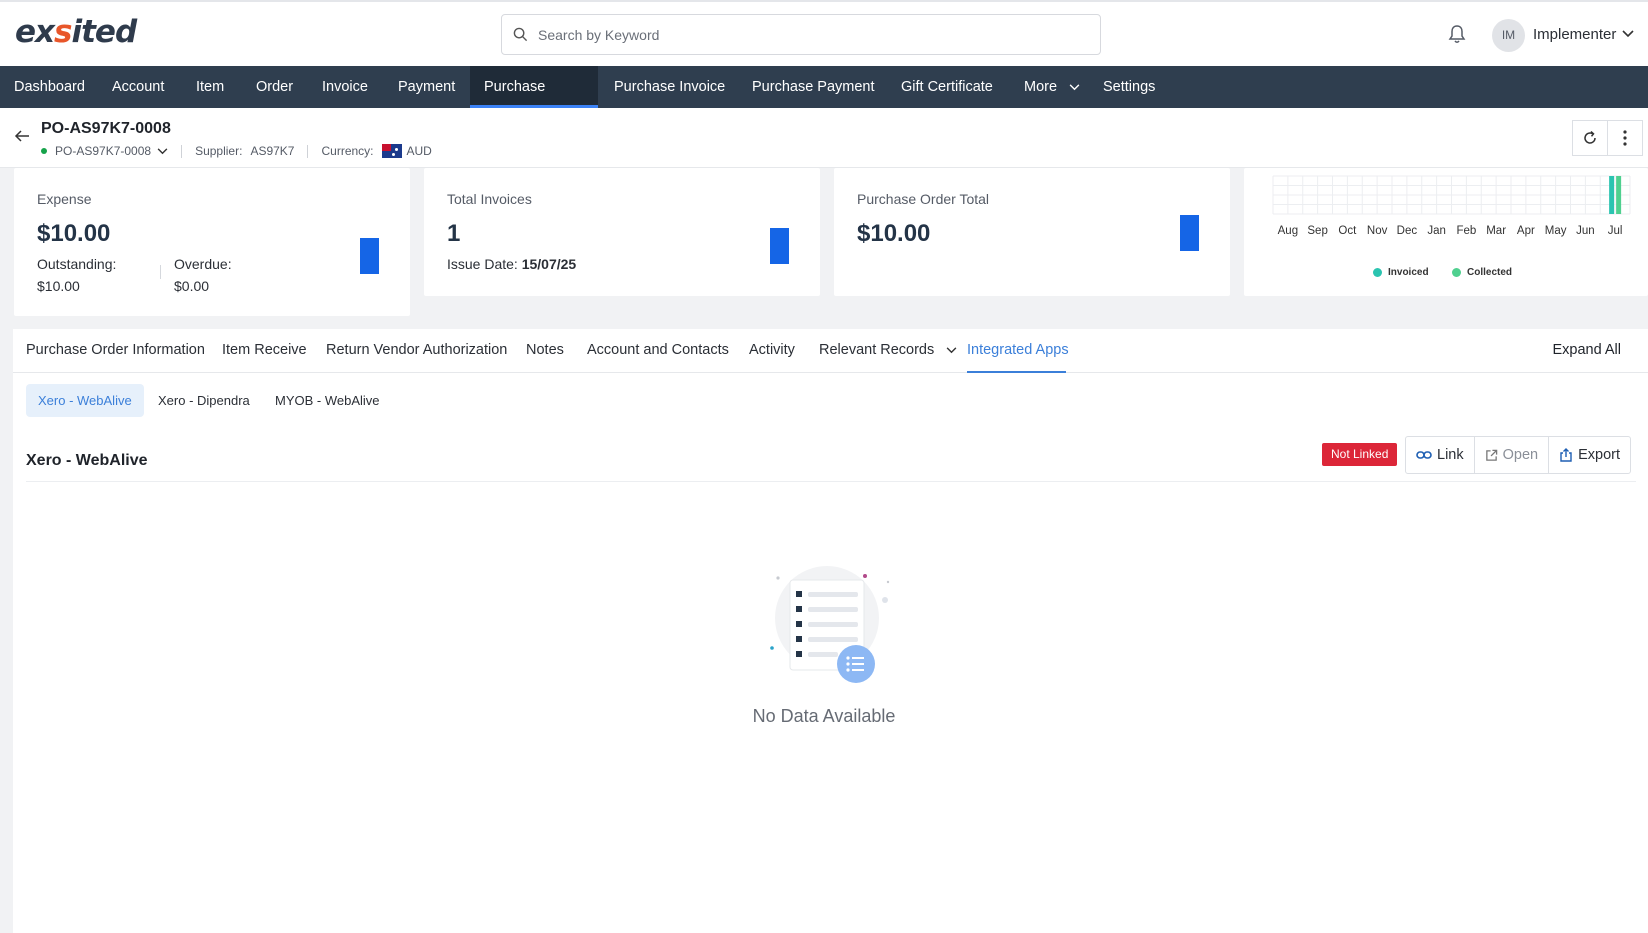 The height and width of the screenshot is (933, 1648). What do you see at coordinates (426, 87) in the screenshot?
I see `nav-payment: Payment` at bounding box center [426, 87].